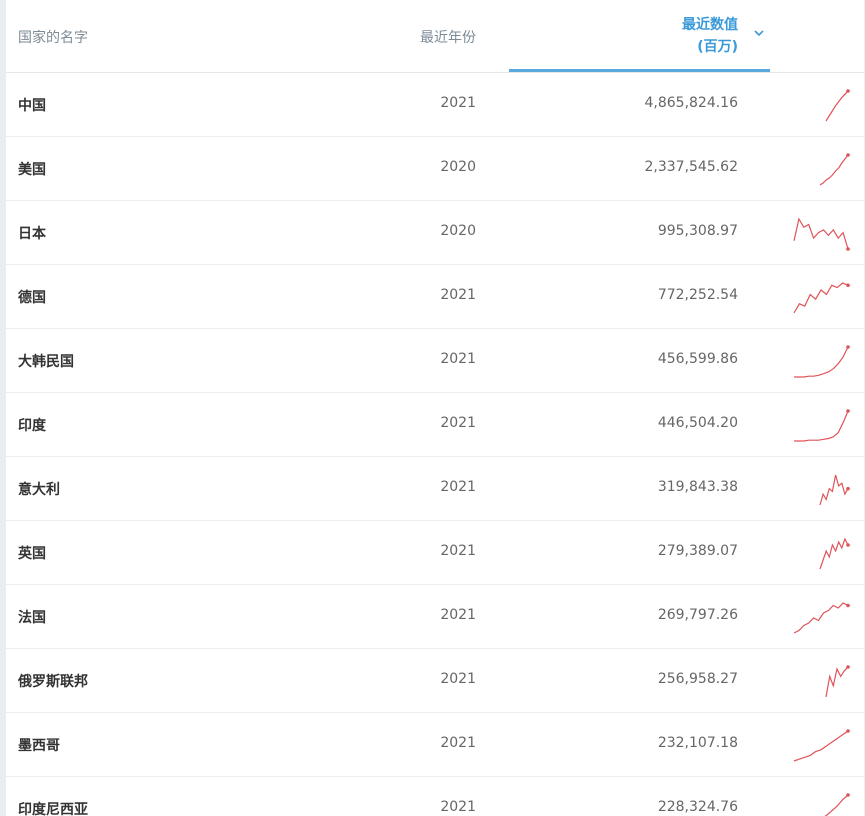 This screenshot has height=816, width=865. I want to click on column-header-value-sorted: 最近数值 (百万), so click(639, 36).